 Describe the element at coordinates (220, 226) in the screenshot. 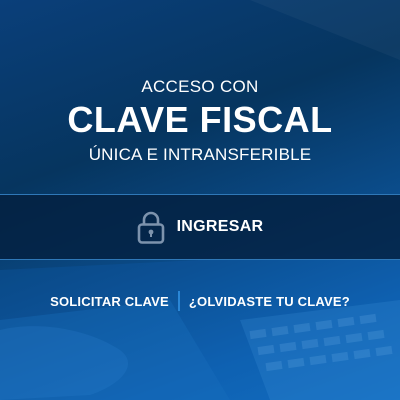

I see `ingresar-label: INGRESAR` at that location.